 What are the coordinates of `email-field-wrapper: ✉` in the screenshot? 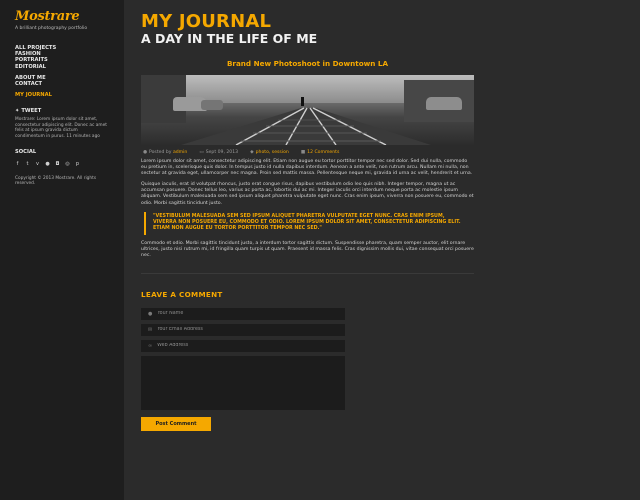 It's located at (243, 329).